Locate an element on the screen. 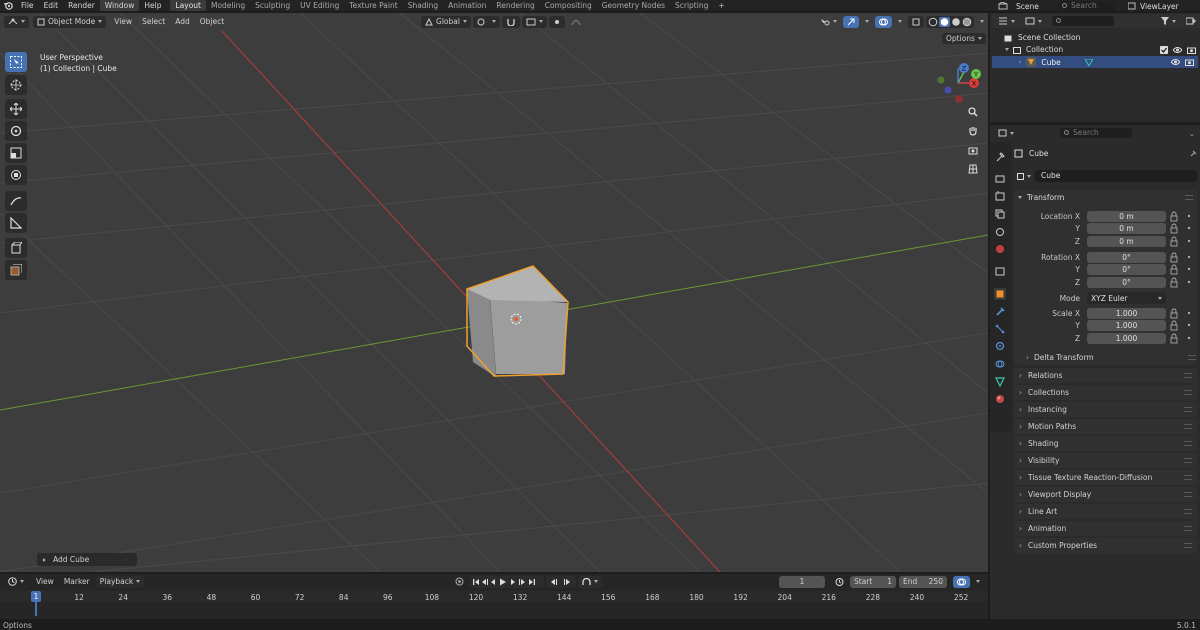 Image resolution: width=1200 pixels, height=630 pixels. data-tab-icon is located at coordinates (1000, 382).